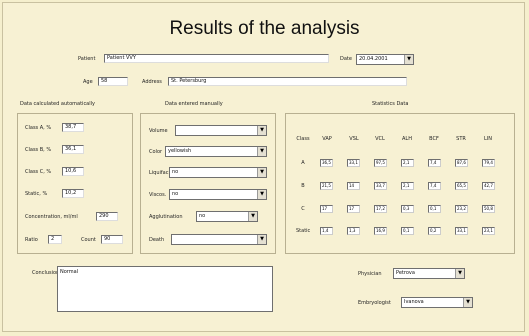  Describe the element at coordinates (218, 194) in the screenshot. I see `viscosity-select: no ▼` at that location.